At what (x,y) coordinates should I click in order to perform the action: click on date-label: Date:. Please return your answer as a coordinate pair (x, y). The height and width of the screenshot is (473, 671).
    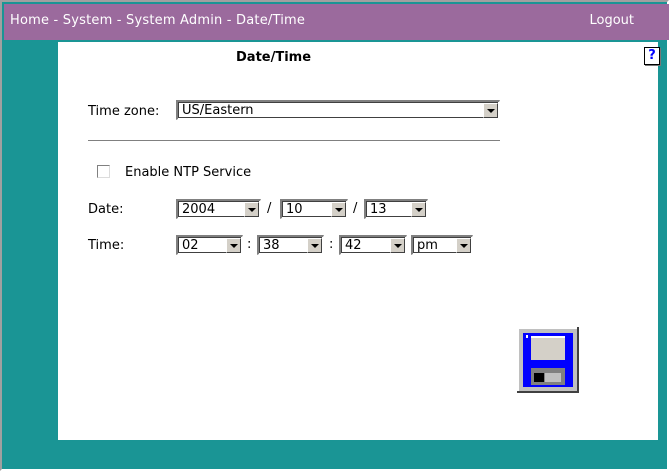
    Looking at the image, I should click on (106, 209).